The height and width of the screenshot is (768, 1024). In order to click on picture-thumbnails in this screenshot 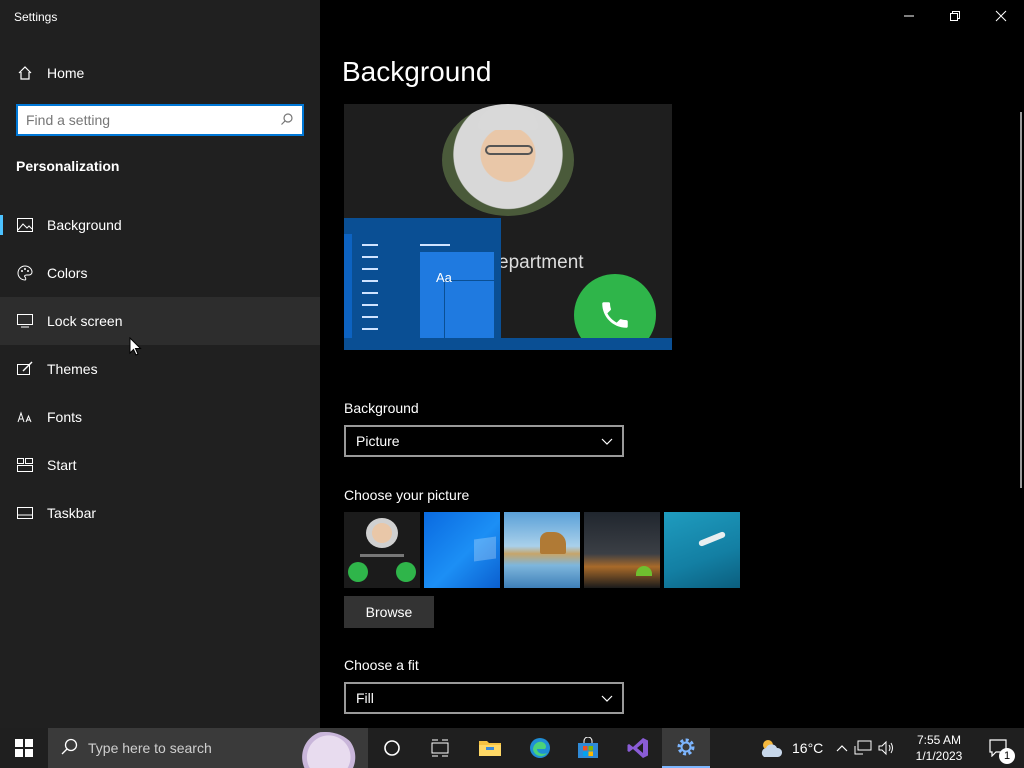, I will do `click(542, 550)`.